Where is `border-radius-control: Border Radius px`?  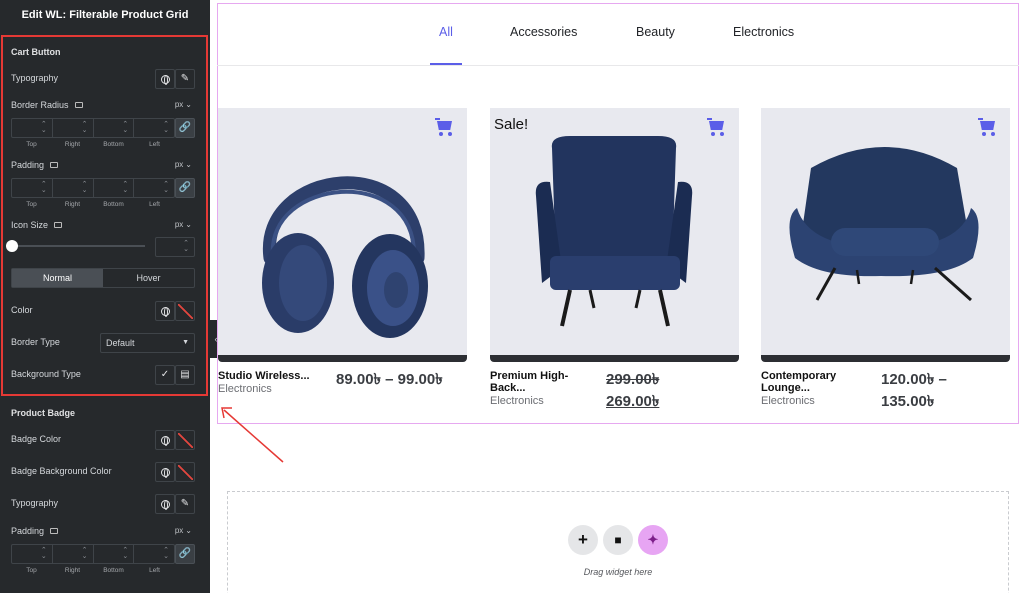
border-radius-control: Border Radius px is located at coordinates (105, 106).